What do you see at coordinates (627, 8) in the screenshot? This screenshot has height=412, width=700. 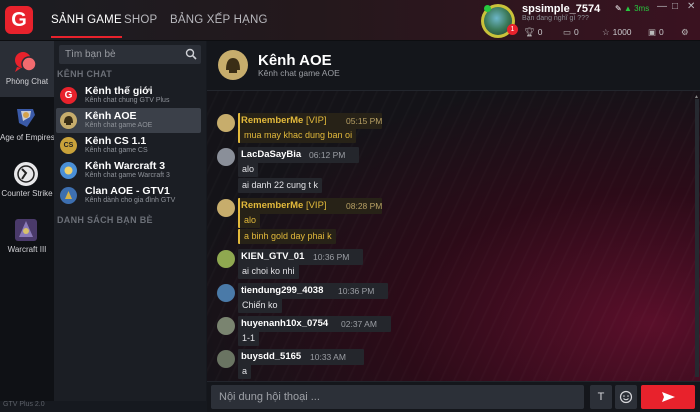 I see `signal-icon: ▲` at bounding box center [627, 8].